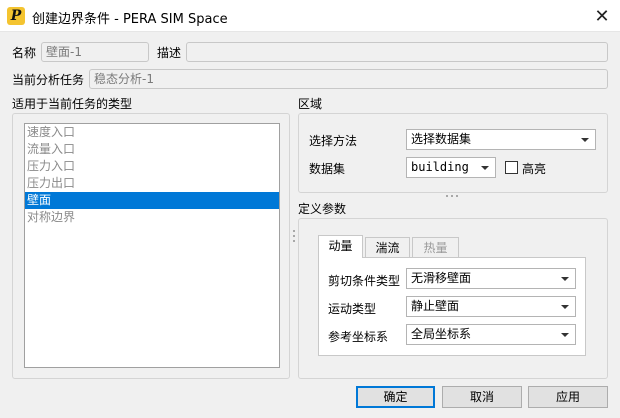 This screenshot has height=418, width=620. Describe the element at coordinates (364, 281) in the screenshot. I see `shear-label: 剪切条件类型` at that location.